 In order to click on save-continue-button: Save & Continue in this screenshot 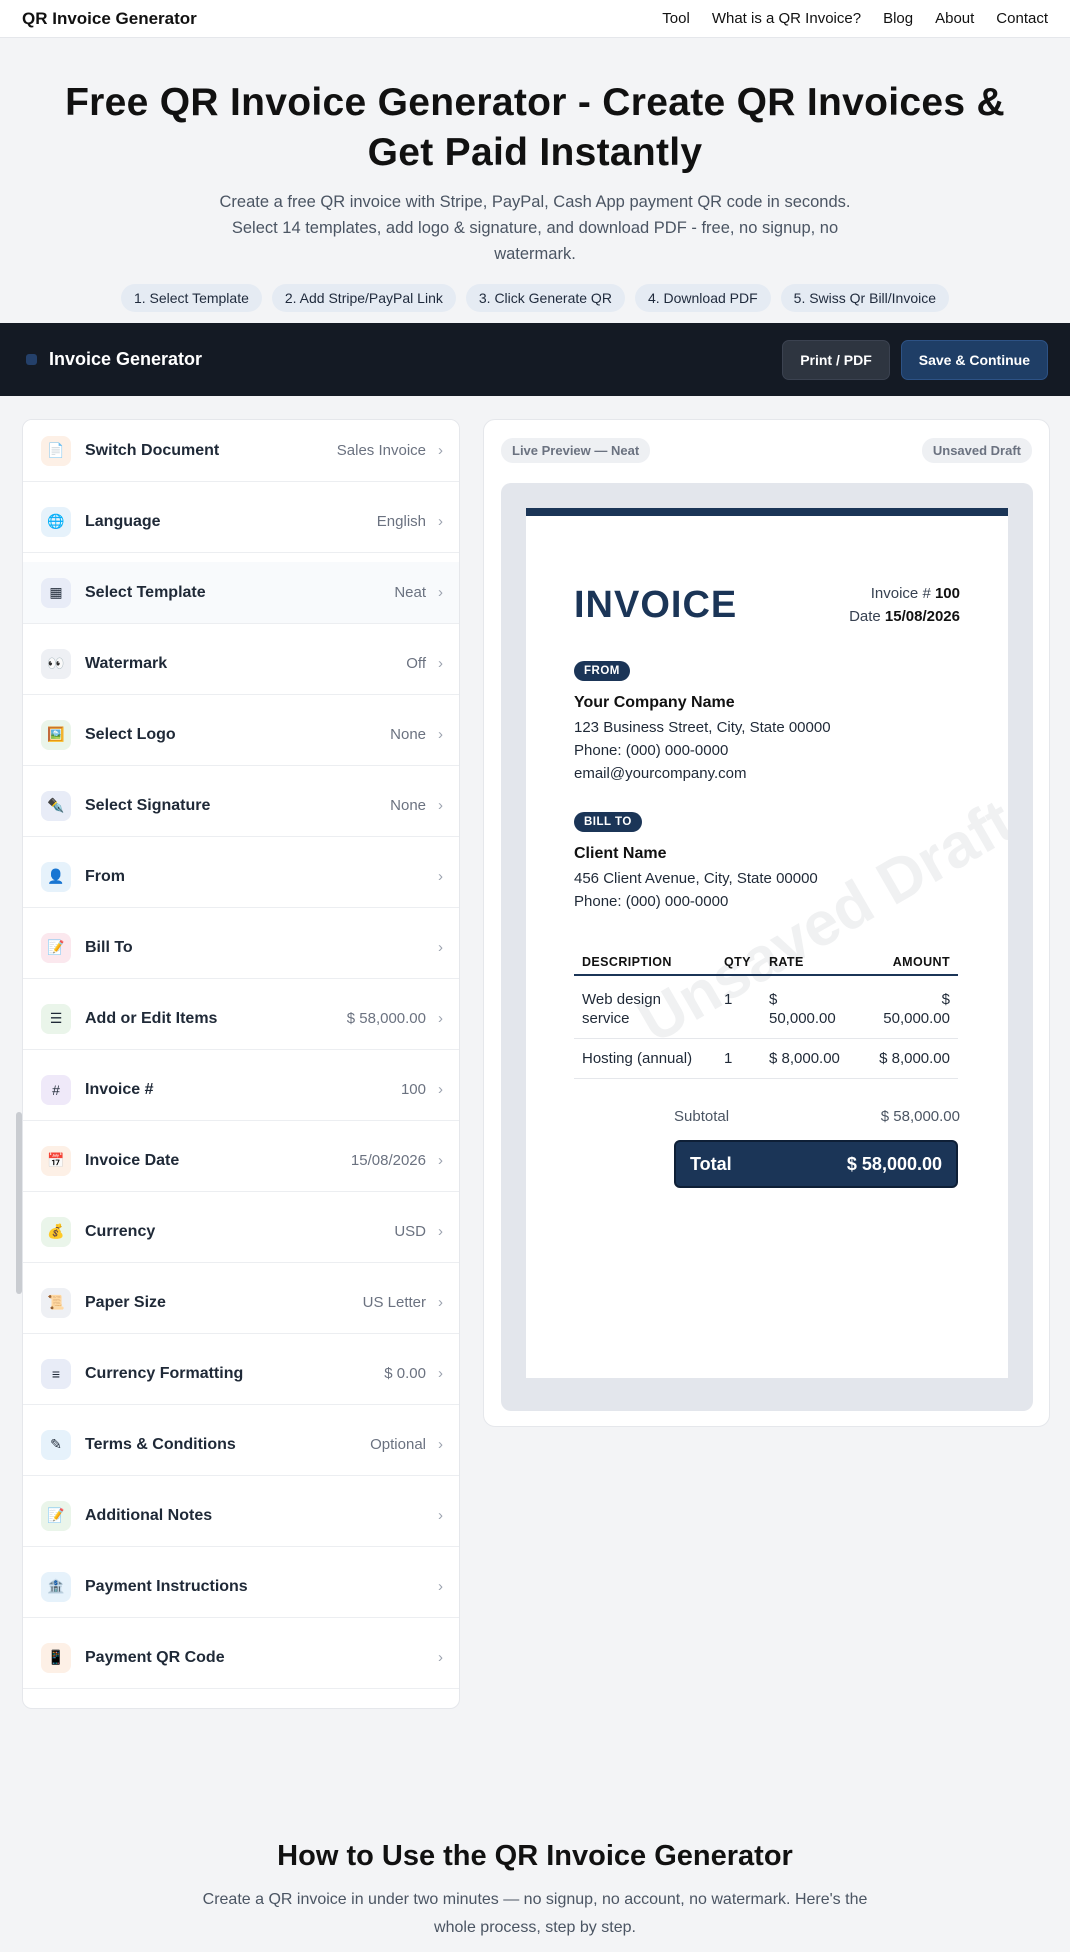, I will do `click(974, 359)`.